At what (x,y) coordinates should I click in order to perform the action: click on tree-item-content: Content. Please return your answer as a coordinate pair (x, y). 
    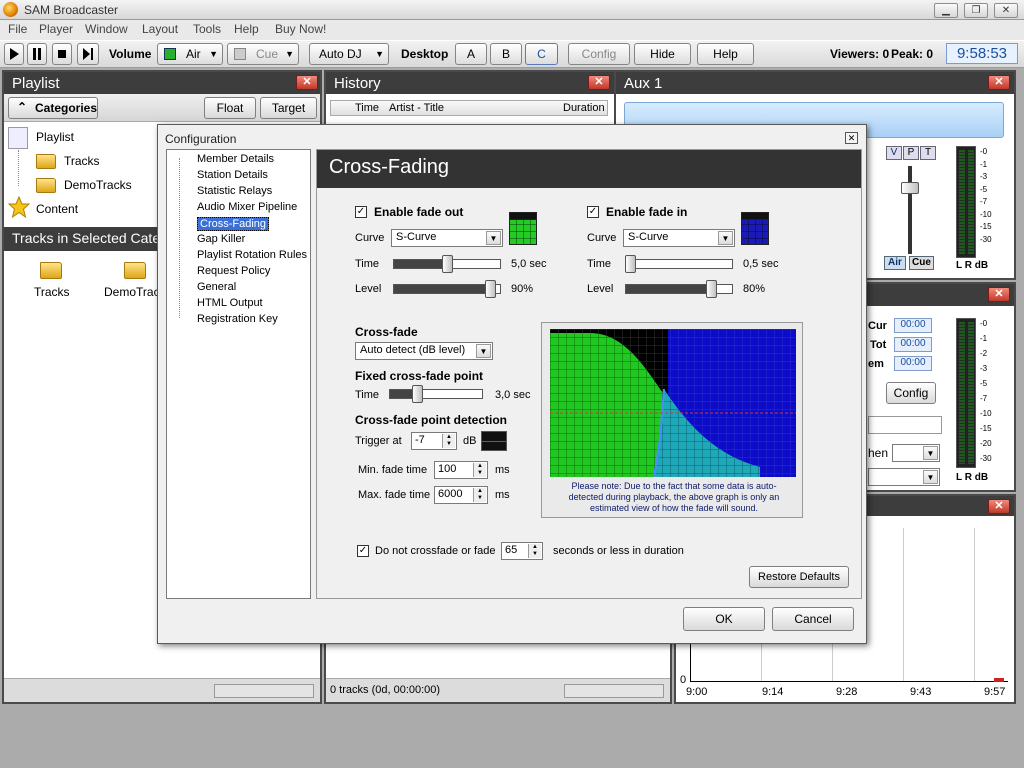
    Looking at the image, I should click on (57, 209).